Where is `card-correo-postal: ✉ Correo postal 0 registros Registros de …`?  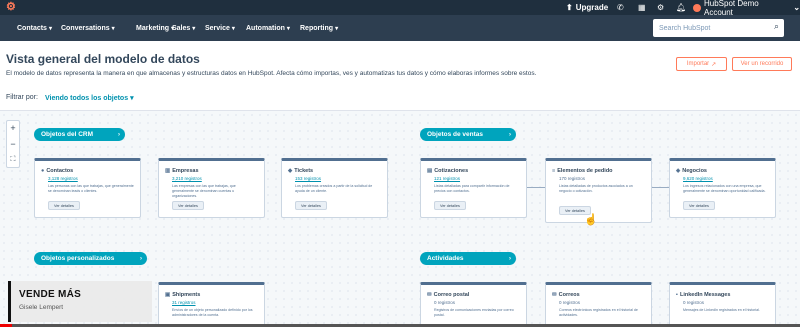
card-correo-postal: ✉ Correo postal 0 registros Registros de … is located at coordinates (473, 304).